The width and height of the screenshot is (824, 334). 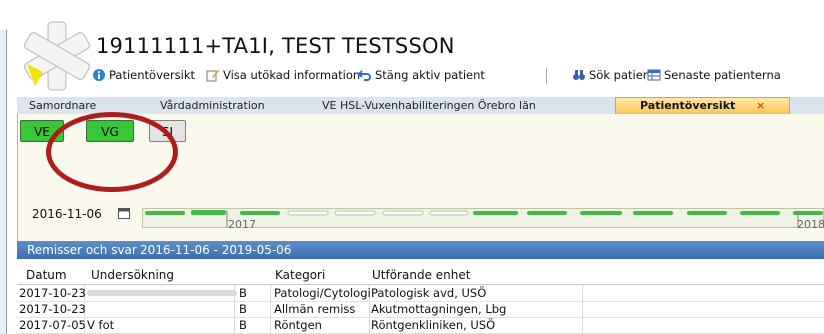 What do you see at coordinates (579, 75) in the screenshot?
I see `binoculars-icon` at bounding box center [579, 75].